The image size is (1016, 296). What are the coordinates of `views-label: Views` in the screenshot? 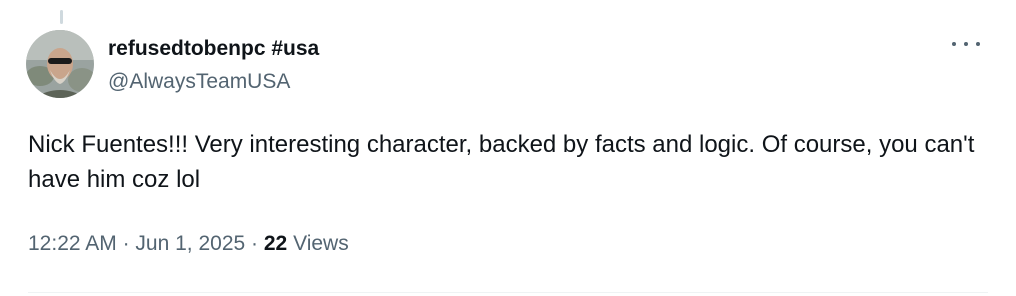 It's located at (321, 243).